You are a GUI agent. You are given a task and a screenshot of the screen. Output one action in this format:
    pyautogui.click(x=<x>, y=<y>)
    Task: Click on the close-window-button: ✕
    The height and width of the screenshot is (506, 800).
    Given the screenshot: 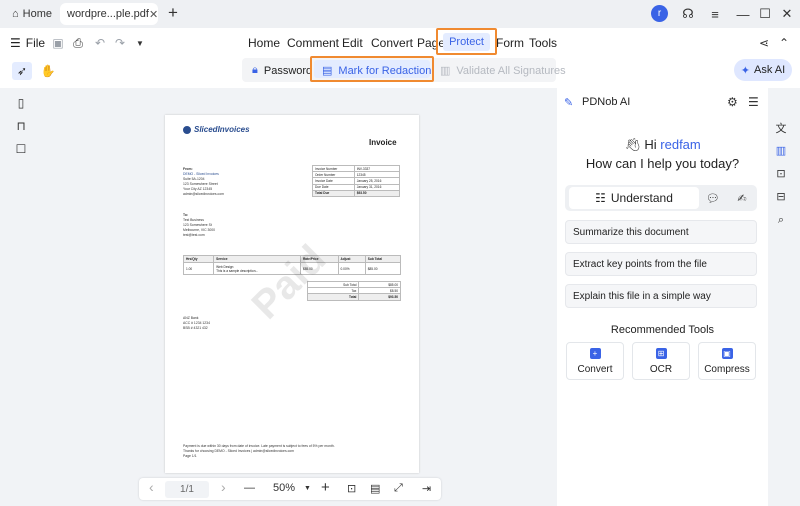 What is the action you would take?
    pyautogui.click(x=787, y=14)
    